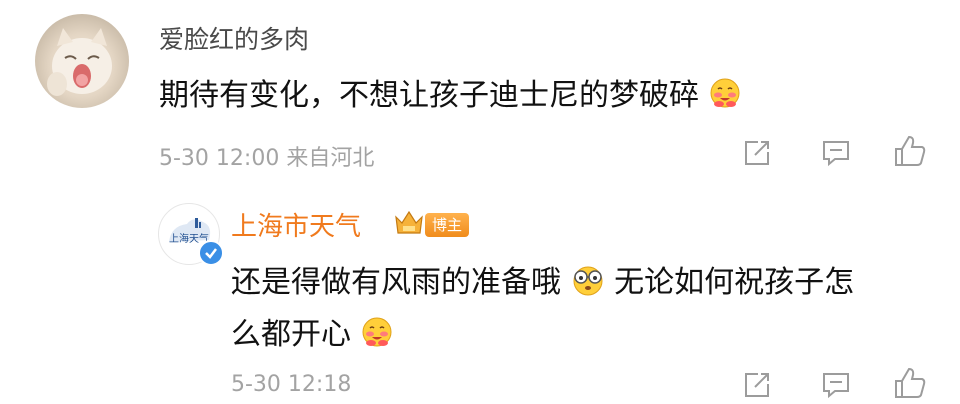 The width and height of the screenshot is (960, 404). I want to click on reply-text-line2: 么都开心, so click(312, 332).